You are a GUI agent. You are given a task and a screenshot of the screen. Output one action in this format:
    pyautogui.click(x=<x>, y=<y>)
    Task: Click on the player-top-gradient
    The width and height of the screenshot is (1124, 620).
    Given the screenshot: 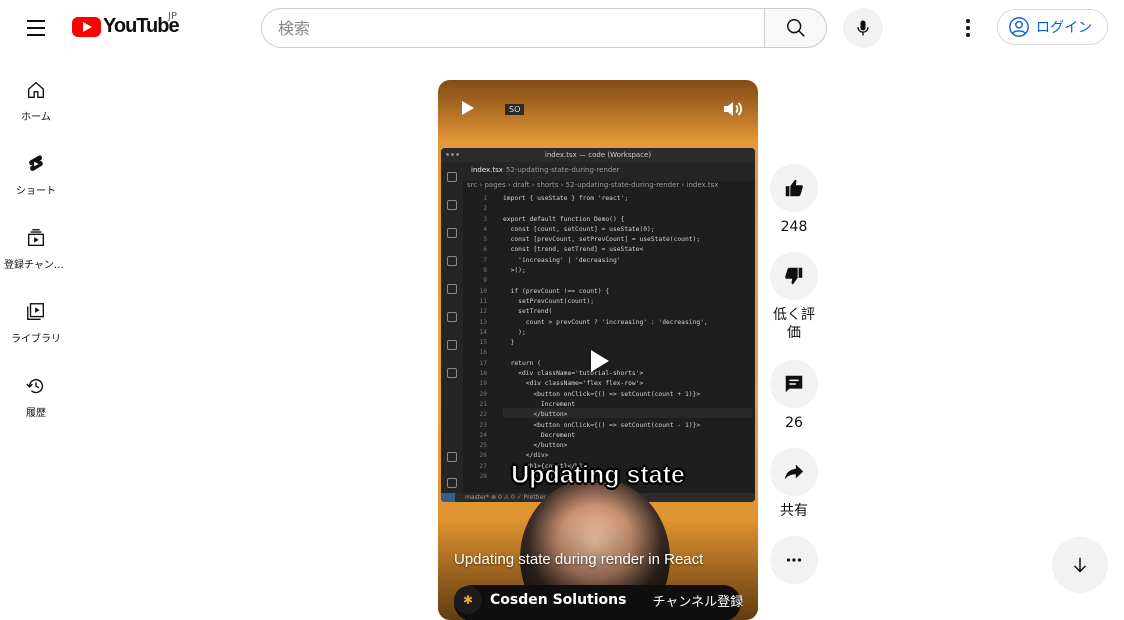 What is the action you would take?
    pyautogui.click(x=598, y=110)
    